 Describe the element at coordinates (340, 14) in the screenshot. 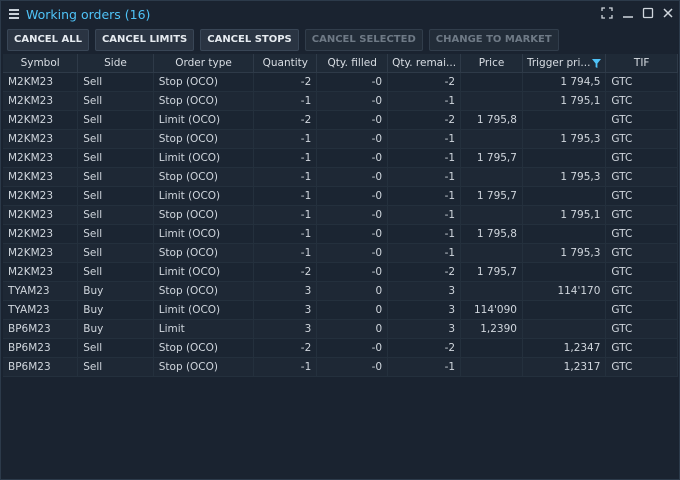

I see `title-bar: Working orders (16)` at that location.